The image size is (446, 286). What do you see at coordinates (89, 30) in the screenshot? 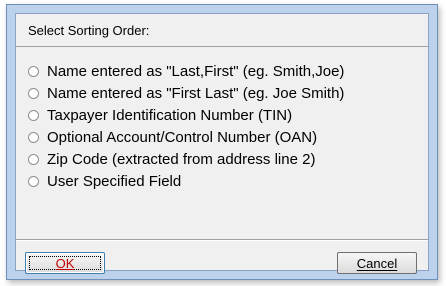
I see `dialog-title: Select Sorting Order:` at bounding box center [89, 30].